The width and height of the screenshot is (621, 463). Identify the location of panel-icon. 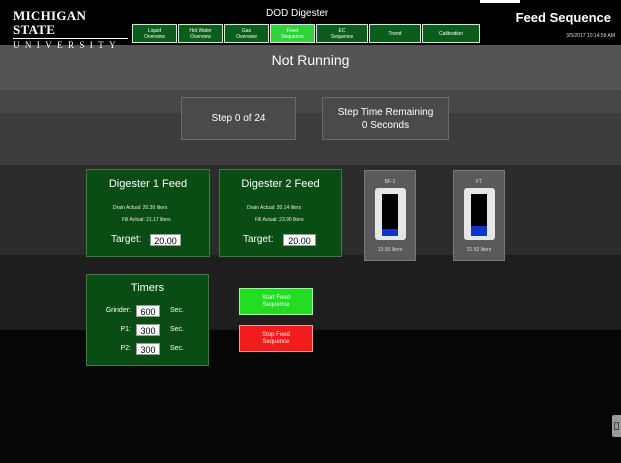
(616, 426).